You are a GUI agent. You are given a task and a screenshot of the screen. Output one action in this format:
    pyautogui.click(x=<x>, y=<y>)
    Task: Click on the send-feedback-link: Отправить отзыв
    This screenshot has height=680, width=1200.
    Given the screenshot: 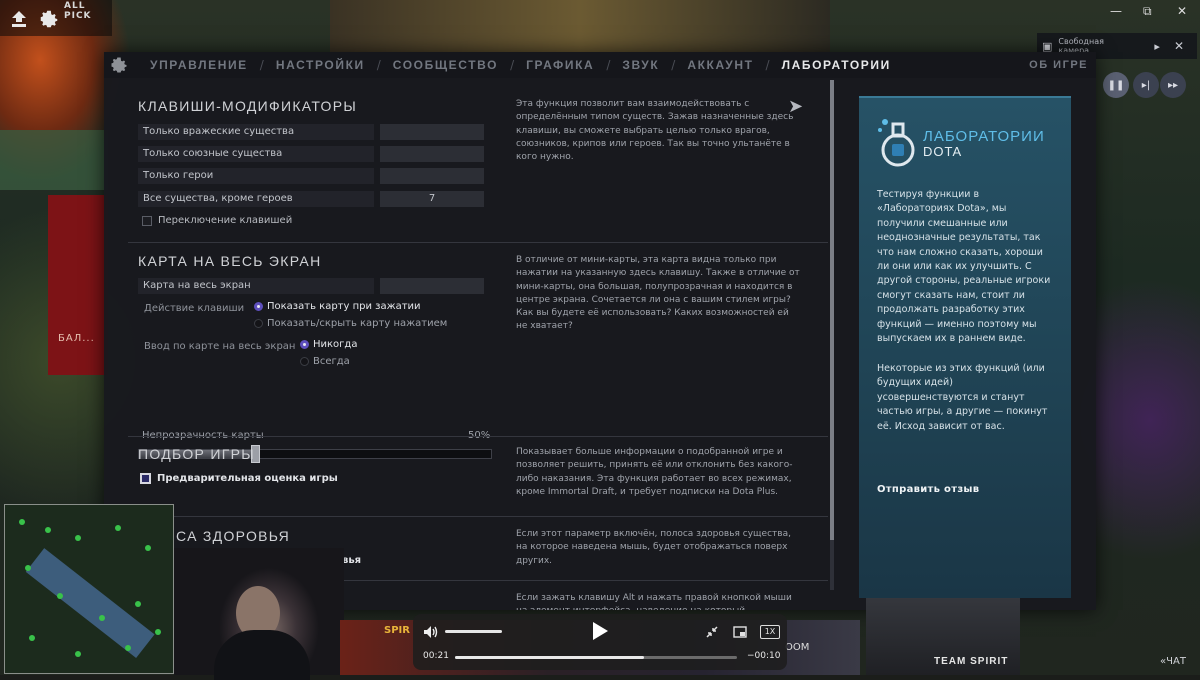 What is the action you would take?
    pyautogui.click(x=928, y=489)
    